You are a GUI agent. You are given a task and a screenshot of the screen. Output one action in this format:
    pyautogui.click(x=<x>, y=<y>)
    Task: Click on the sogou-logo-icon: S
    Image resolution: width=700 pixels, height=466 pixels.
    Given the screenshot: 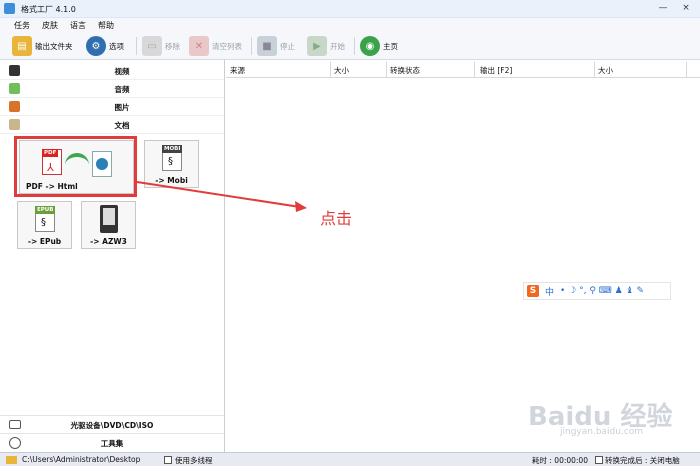 What is the action you would take?
    pyautogui.click(x=533, y=291)
    